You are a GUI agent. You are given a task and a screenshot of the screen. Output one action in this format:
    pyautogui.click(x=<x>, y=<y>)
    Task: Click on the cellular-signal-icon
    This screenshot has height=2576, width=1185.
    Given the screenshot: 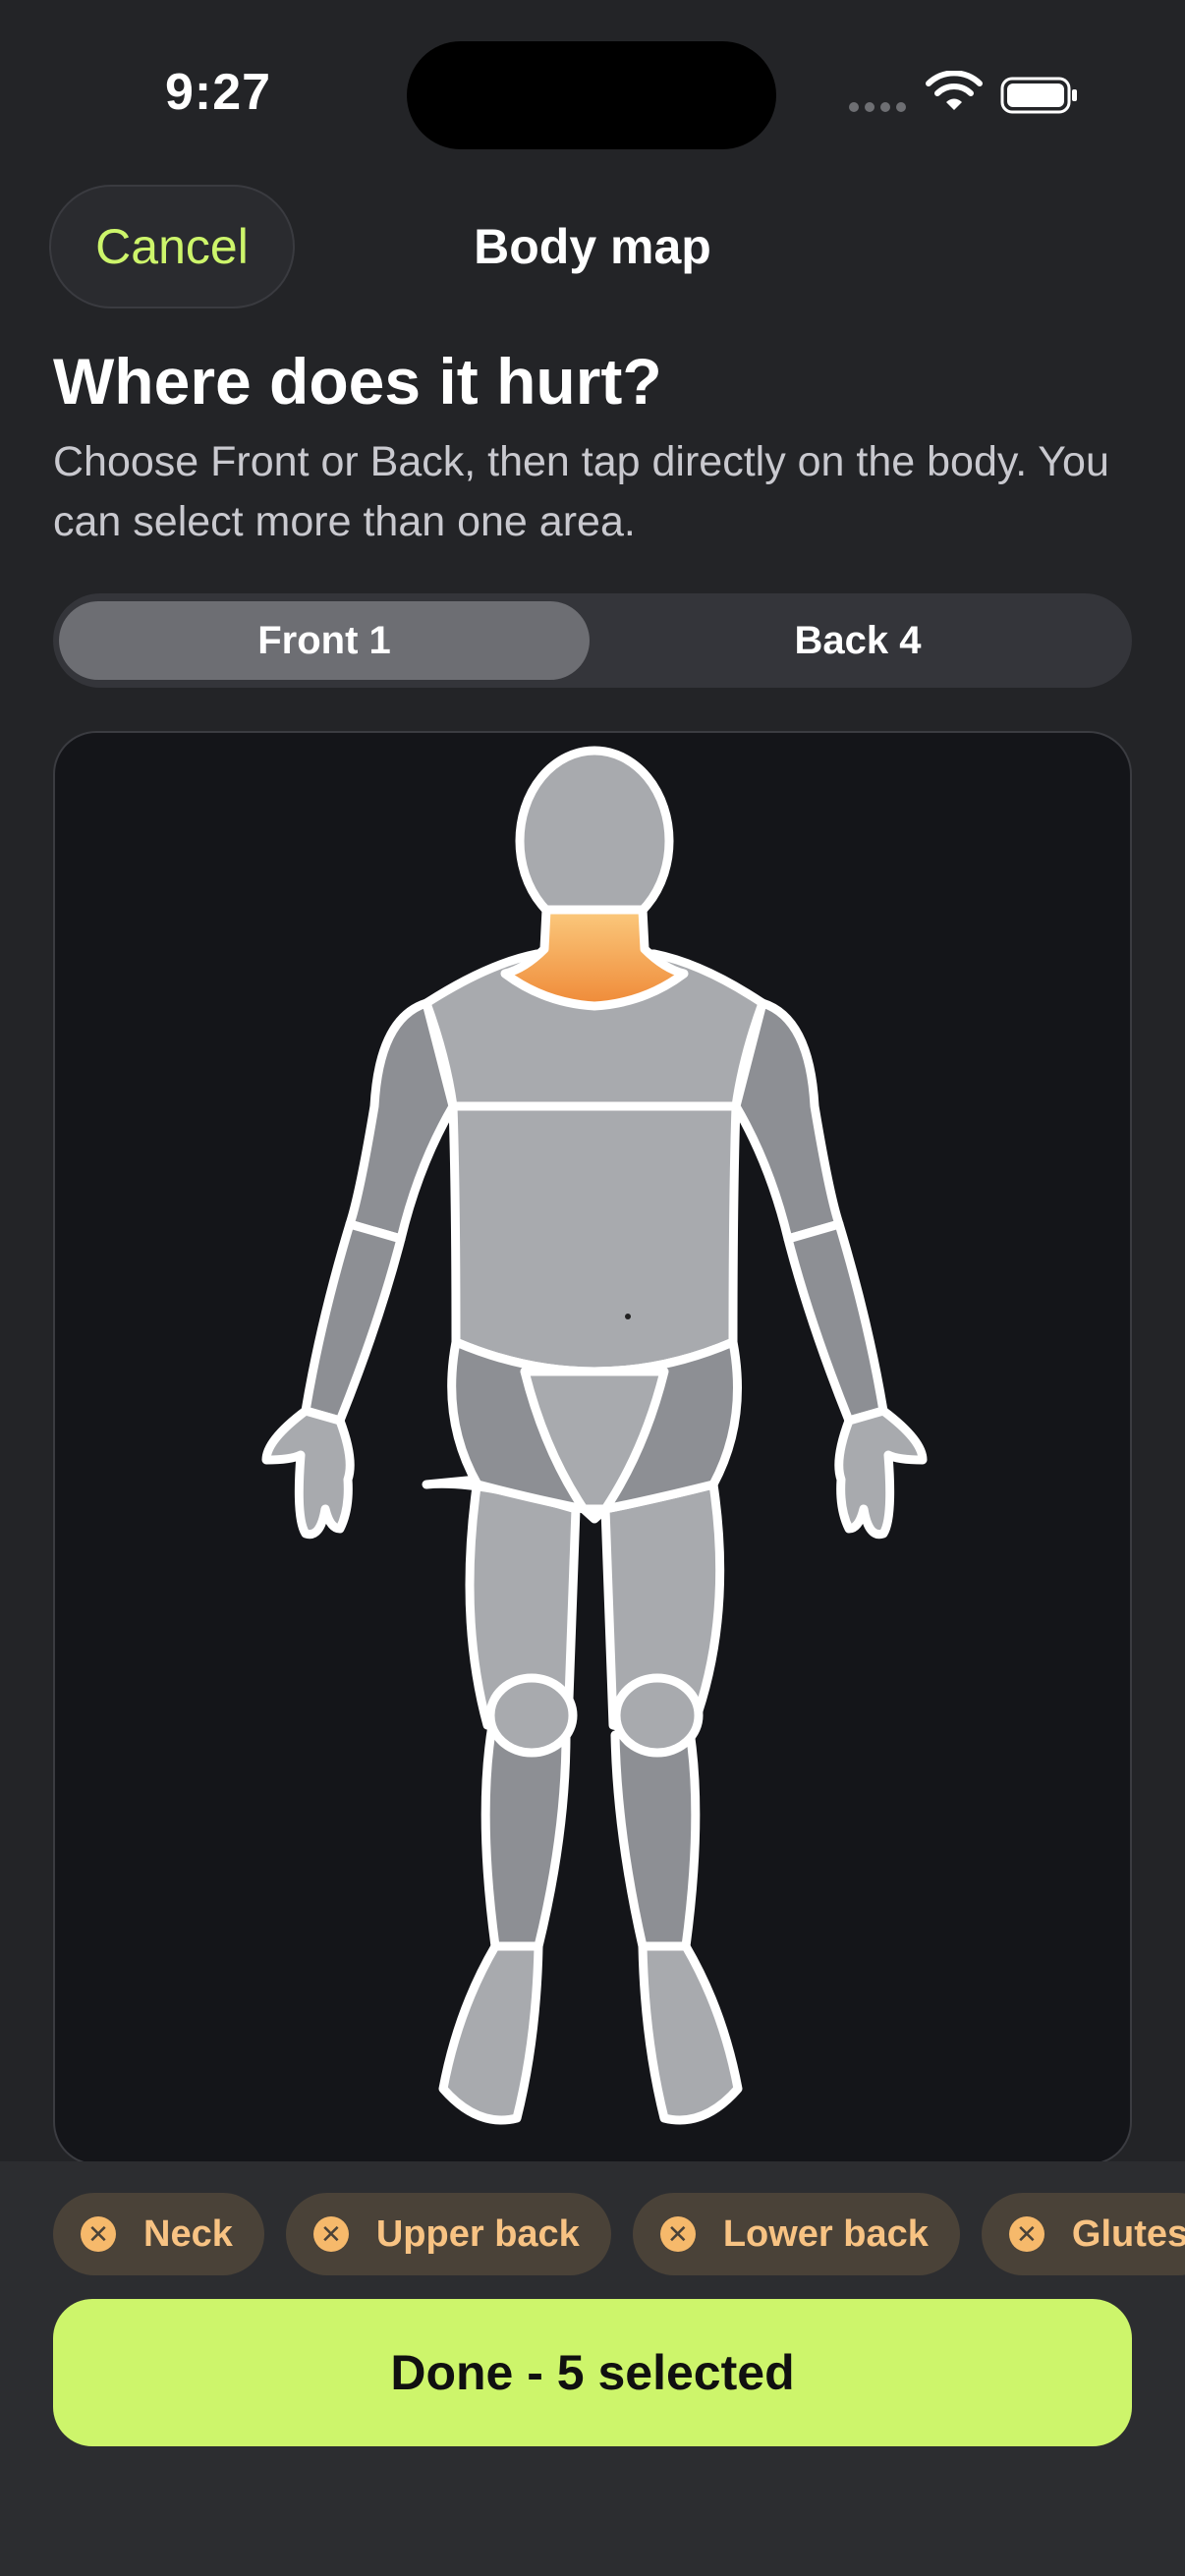 What is the action you would take?
    pyautogui.click(x=878, y=107)
    